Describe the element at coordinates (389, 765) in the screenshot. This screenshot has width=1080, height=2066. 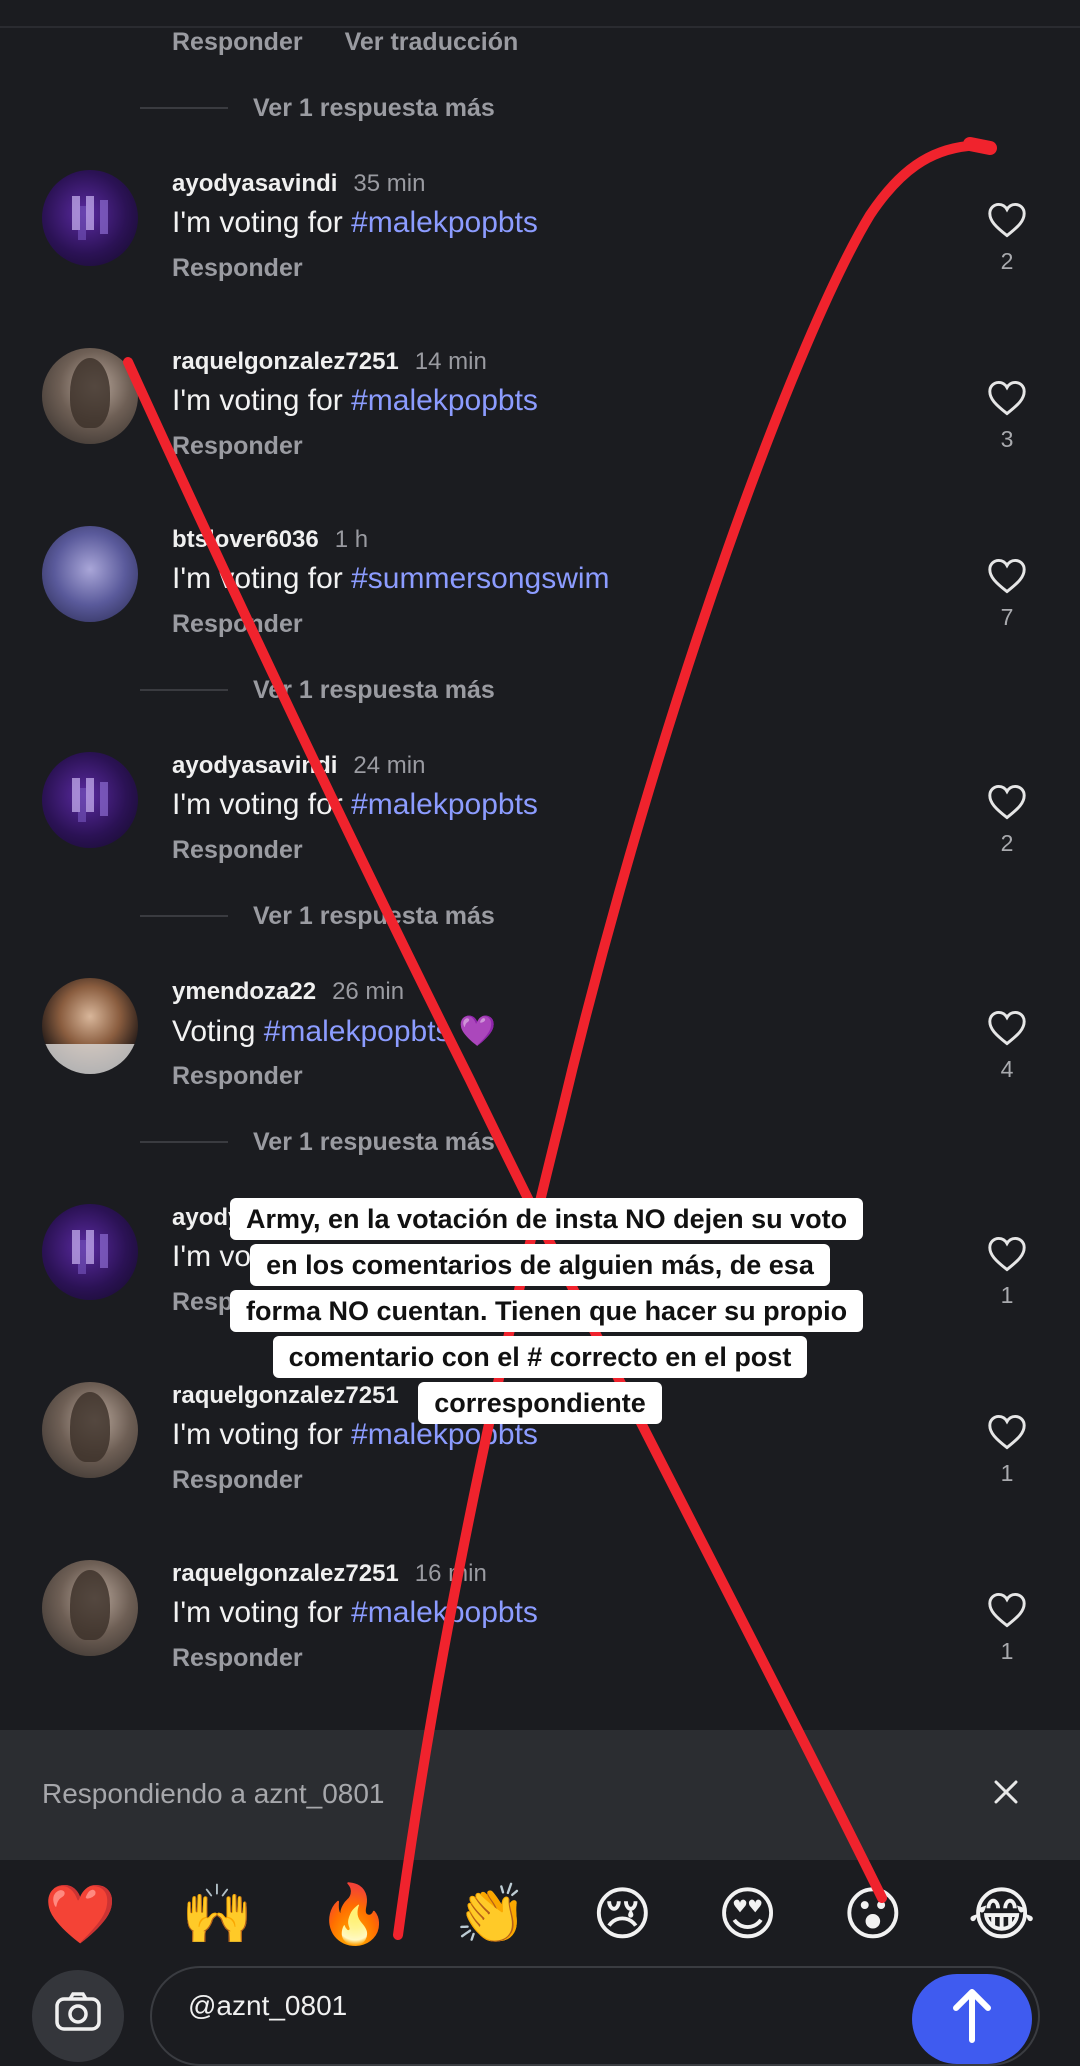
I see `timestamp: 24 min` at that location.